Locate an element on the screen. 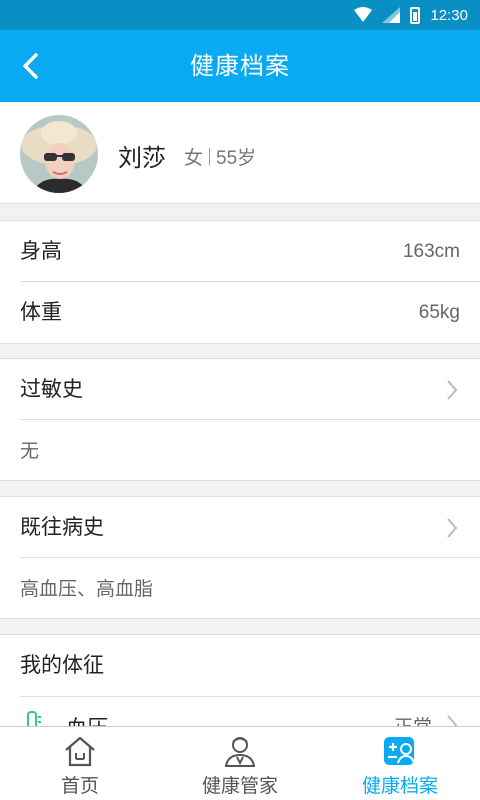 The image size is (480, 800). profile-gender: 女 is located at coordinates (194, 158).